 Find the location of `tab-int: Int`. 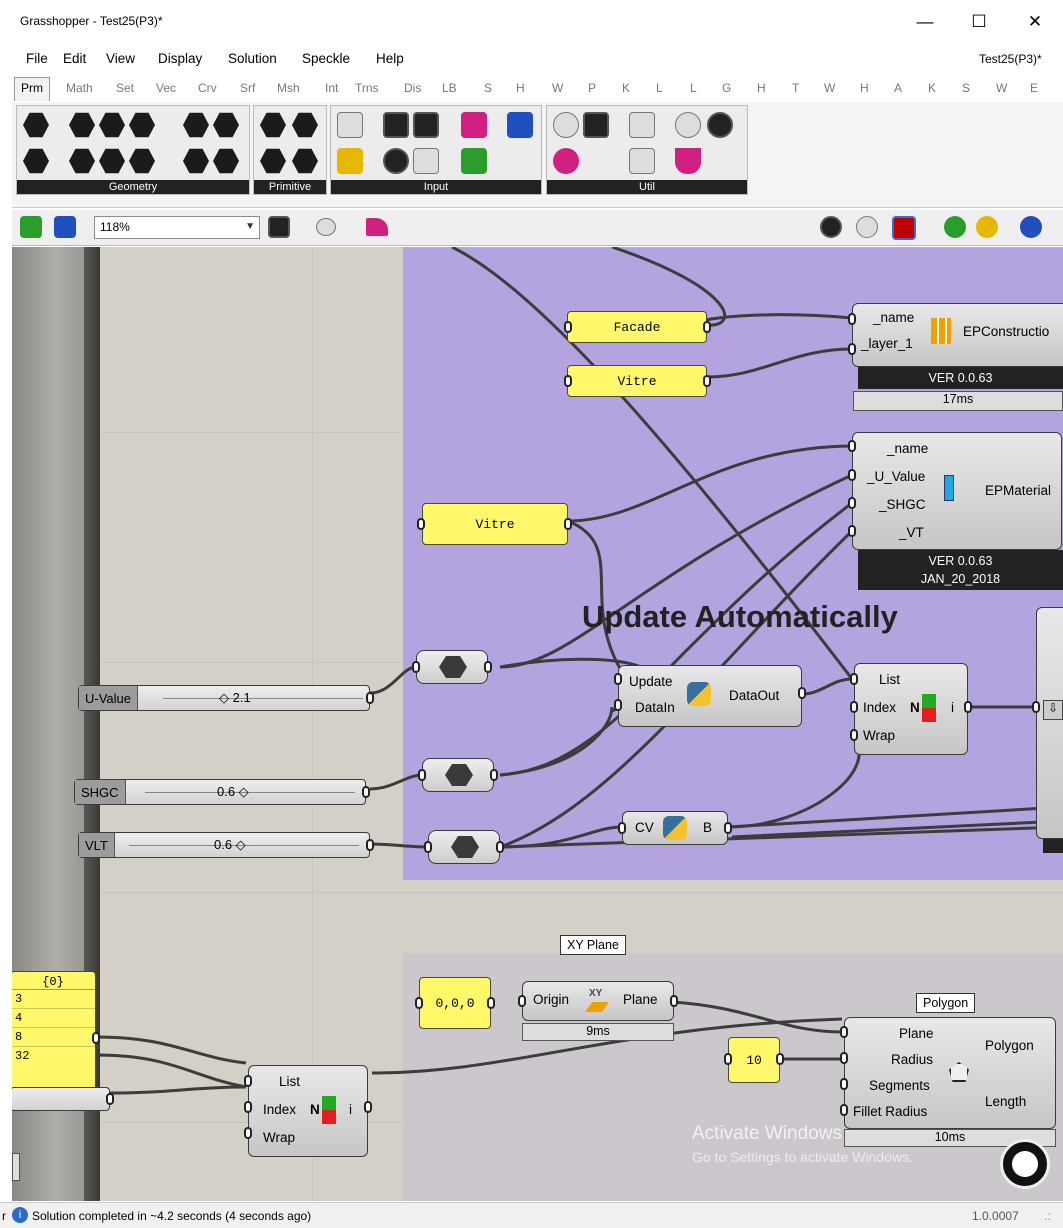

tab-int: Int is located at coordinates (331, 88).